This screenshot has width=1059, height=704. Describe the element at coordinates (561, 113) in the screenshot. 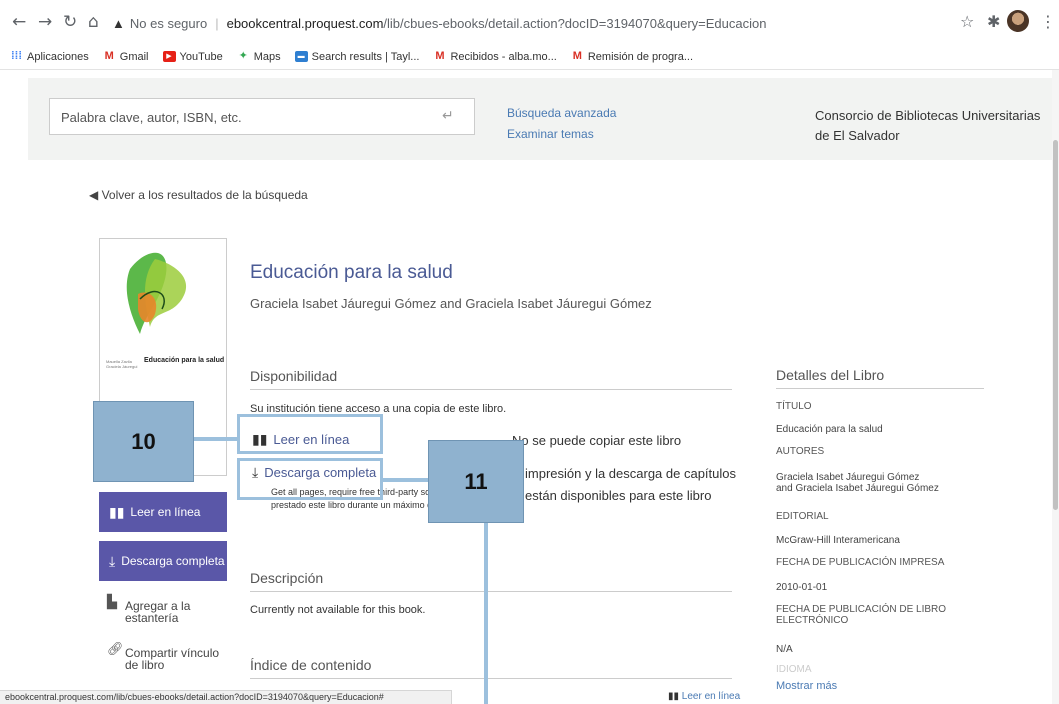

I see `advanced-search-link: Búsqueda avanzada` at that location.